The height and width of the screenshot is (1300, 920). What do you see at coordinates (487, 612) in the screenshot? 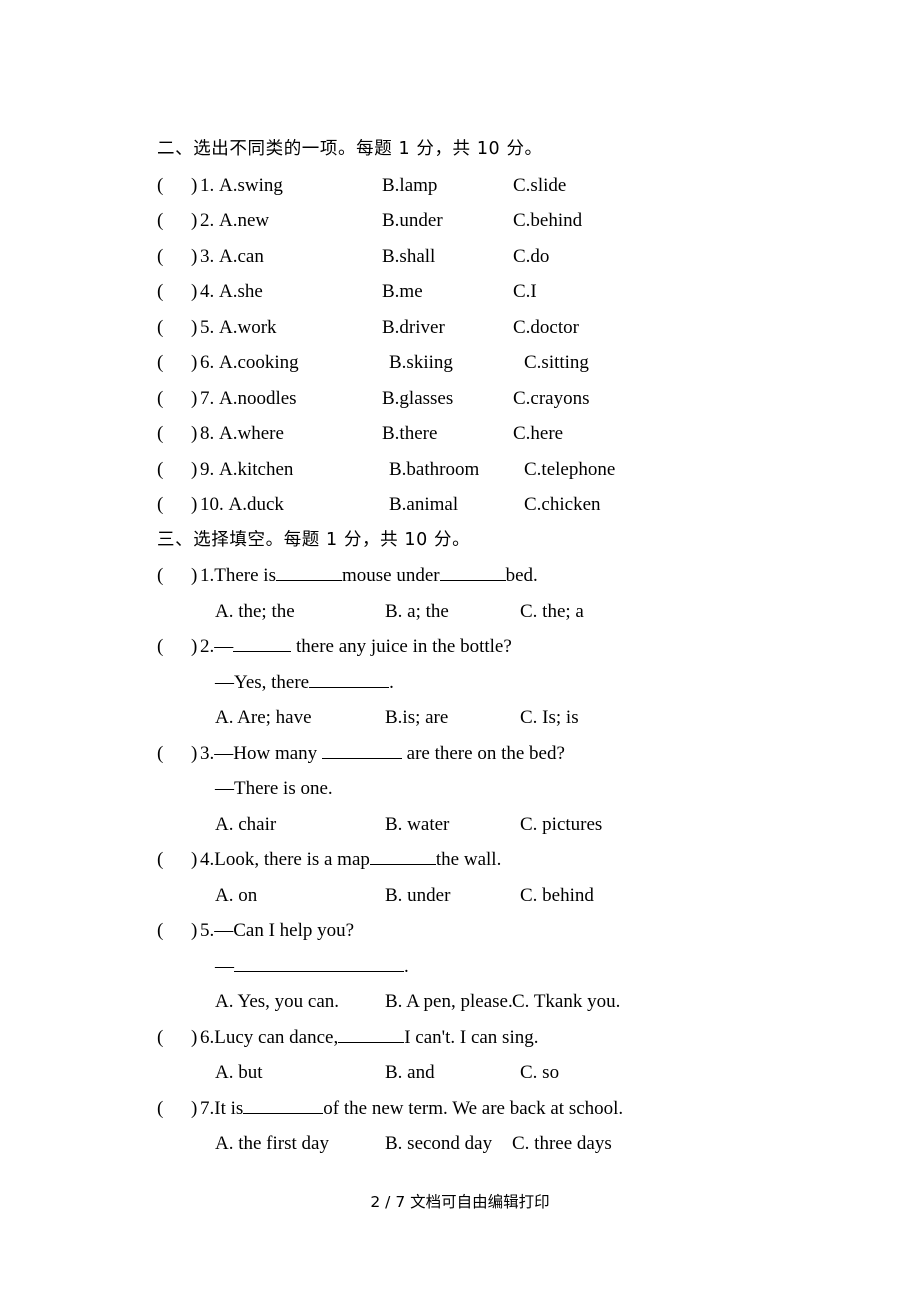
I see `choice-row: A. the; the B. a; the C. the; a` at bounding box center [487, 612].